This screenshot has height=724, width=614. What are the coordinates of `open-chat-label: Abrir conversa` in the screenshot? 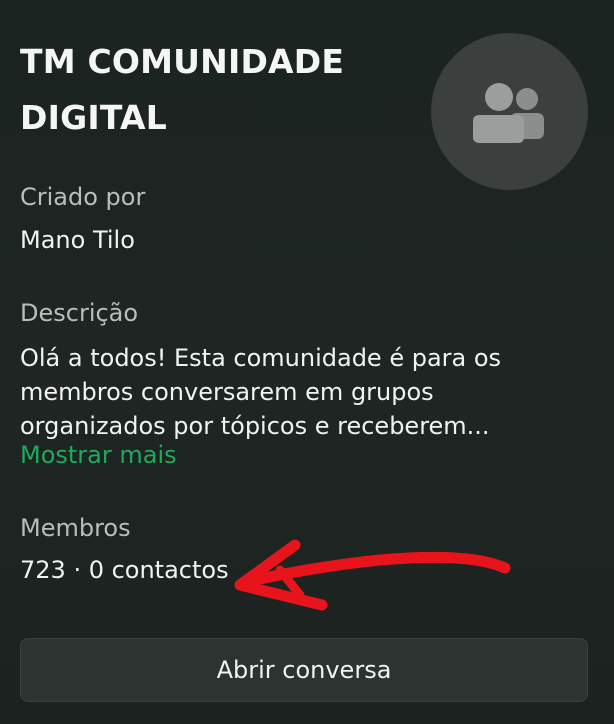 It's located at (304, 670).